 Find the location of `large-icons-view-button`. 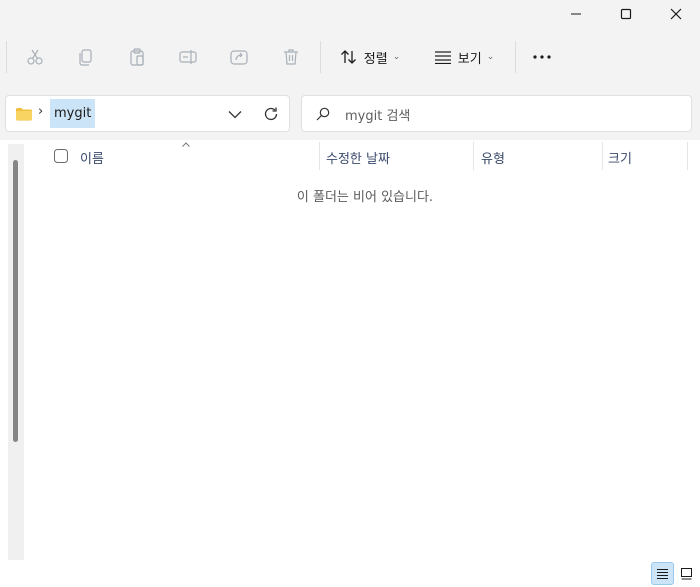

large-icons-view-button is located at coordinates (686, 573).